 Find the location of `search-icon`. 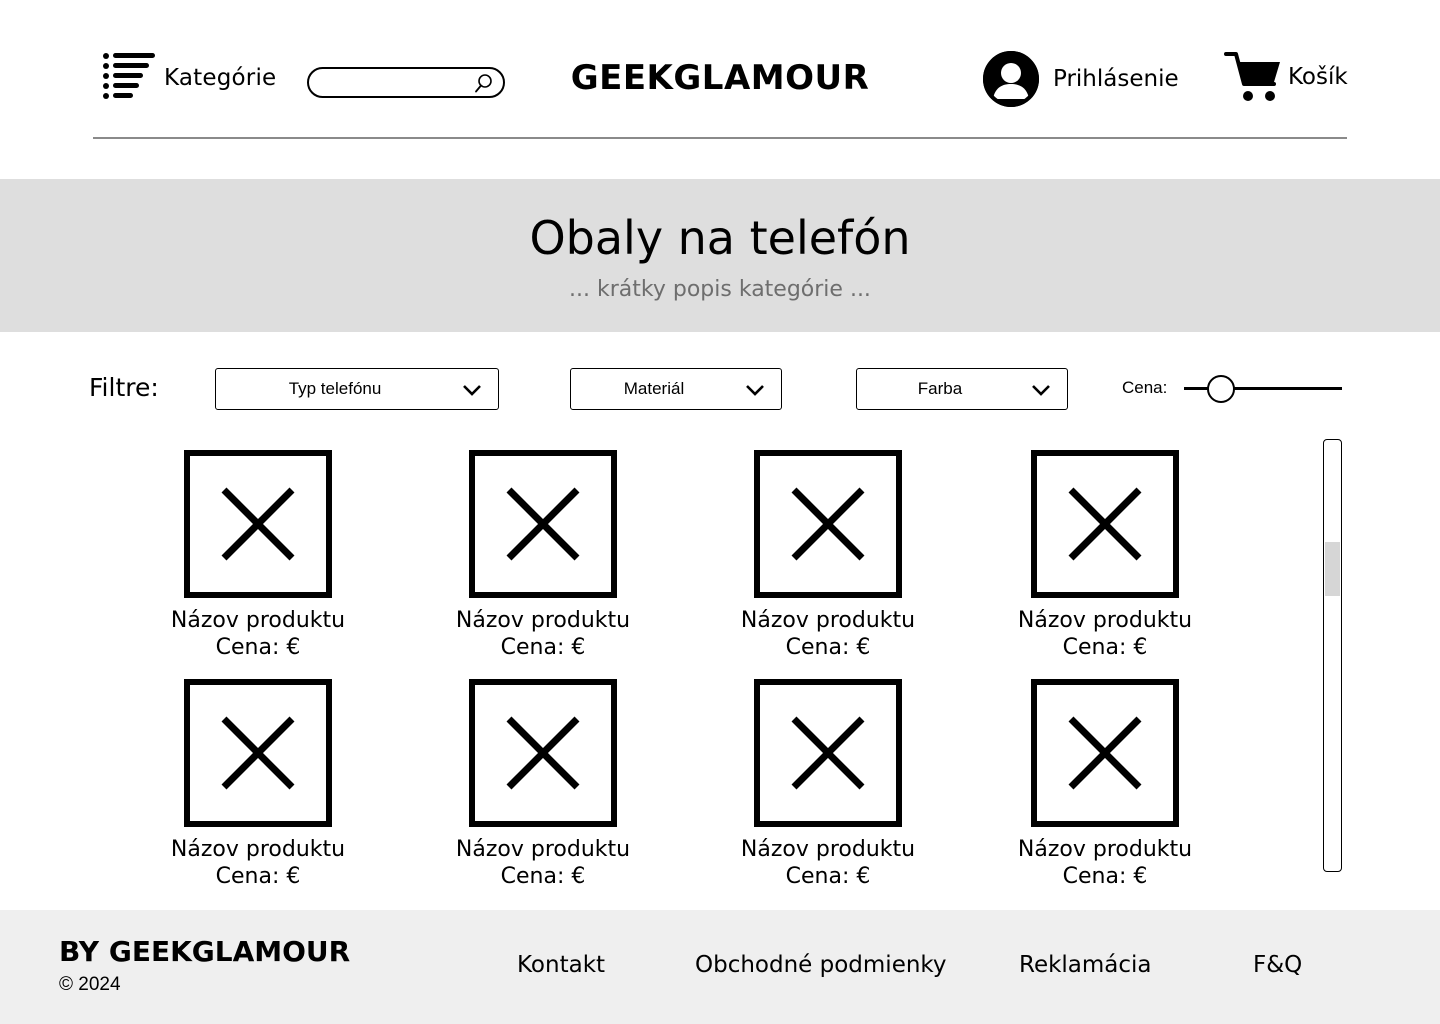

search-icon is located at coordinates (484, 83).